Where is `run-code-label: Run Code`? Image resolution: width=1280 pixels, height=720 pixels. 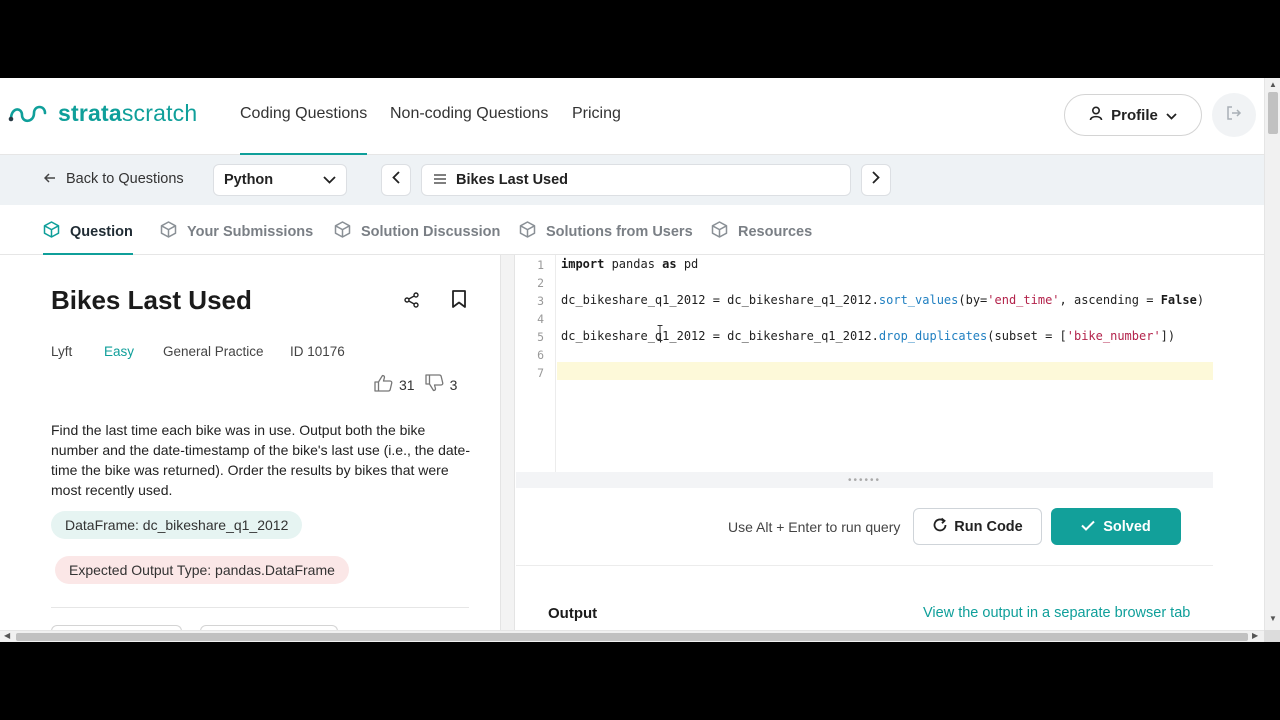 run-code-label: Run Code is located at coordinates (988, 526).